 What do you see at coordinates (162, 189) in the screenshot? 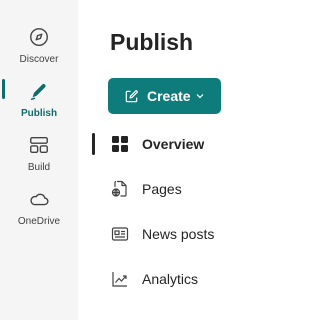
I see `nav-item-label: Pages` at bounding box center [162, 189].